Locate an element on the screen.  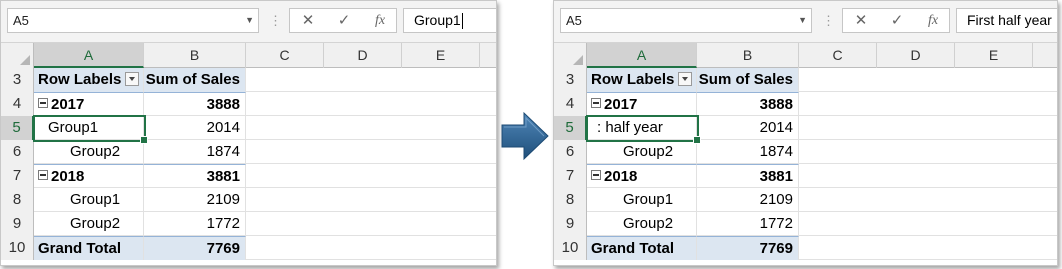
table-row: 9 Group2 1772 is located at coordinates (805, 224).